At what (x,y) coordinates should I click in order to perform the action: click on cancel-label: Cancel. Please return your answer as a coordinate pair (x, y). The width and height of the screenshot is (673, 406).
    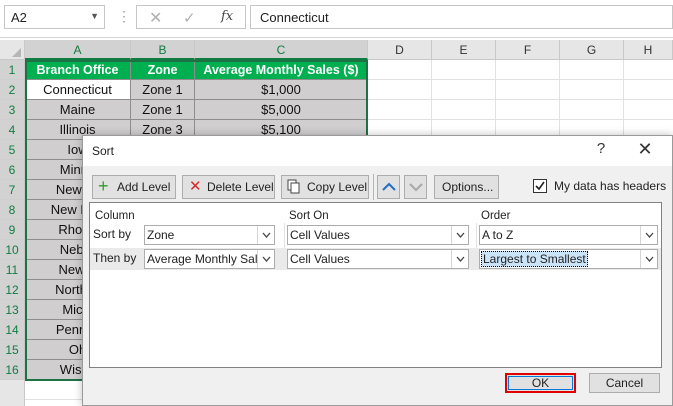
    Looking at the image, I should click on (624, 383).